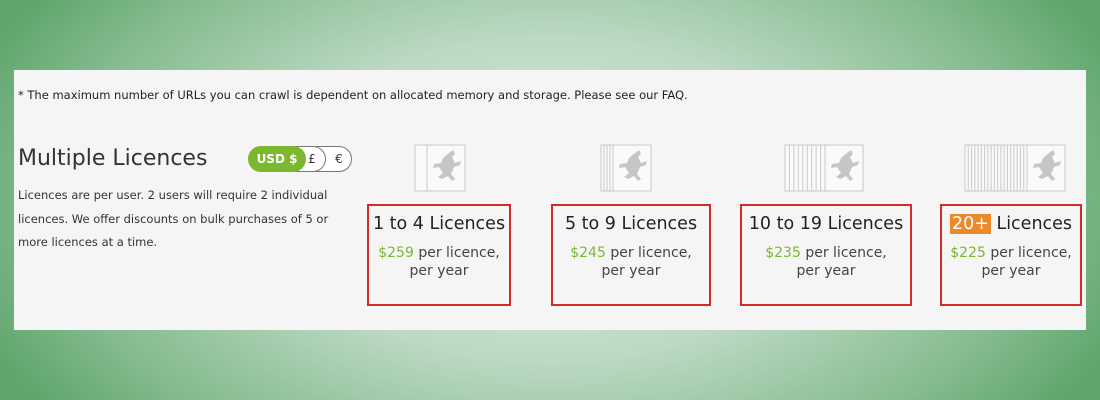 This screenshot has width=1100, height=400. Describe the element at coordinates (277, 159) in the screenshot. I see `currency-usd-button: USD $` at that location.